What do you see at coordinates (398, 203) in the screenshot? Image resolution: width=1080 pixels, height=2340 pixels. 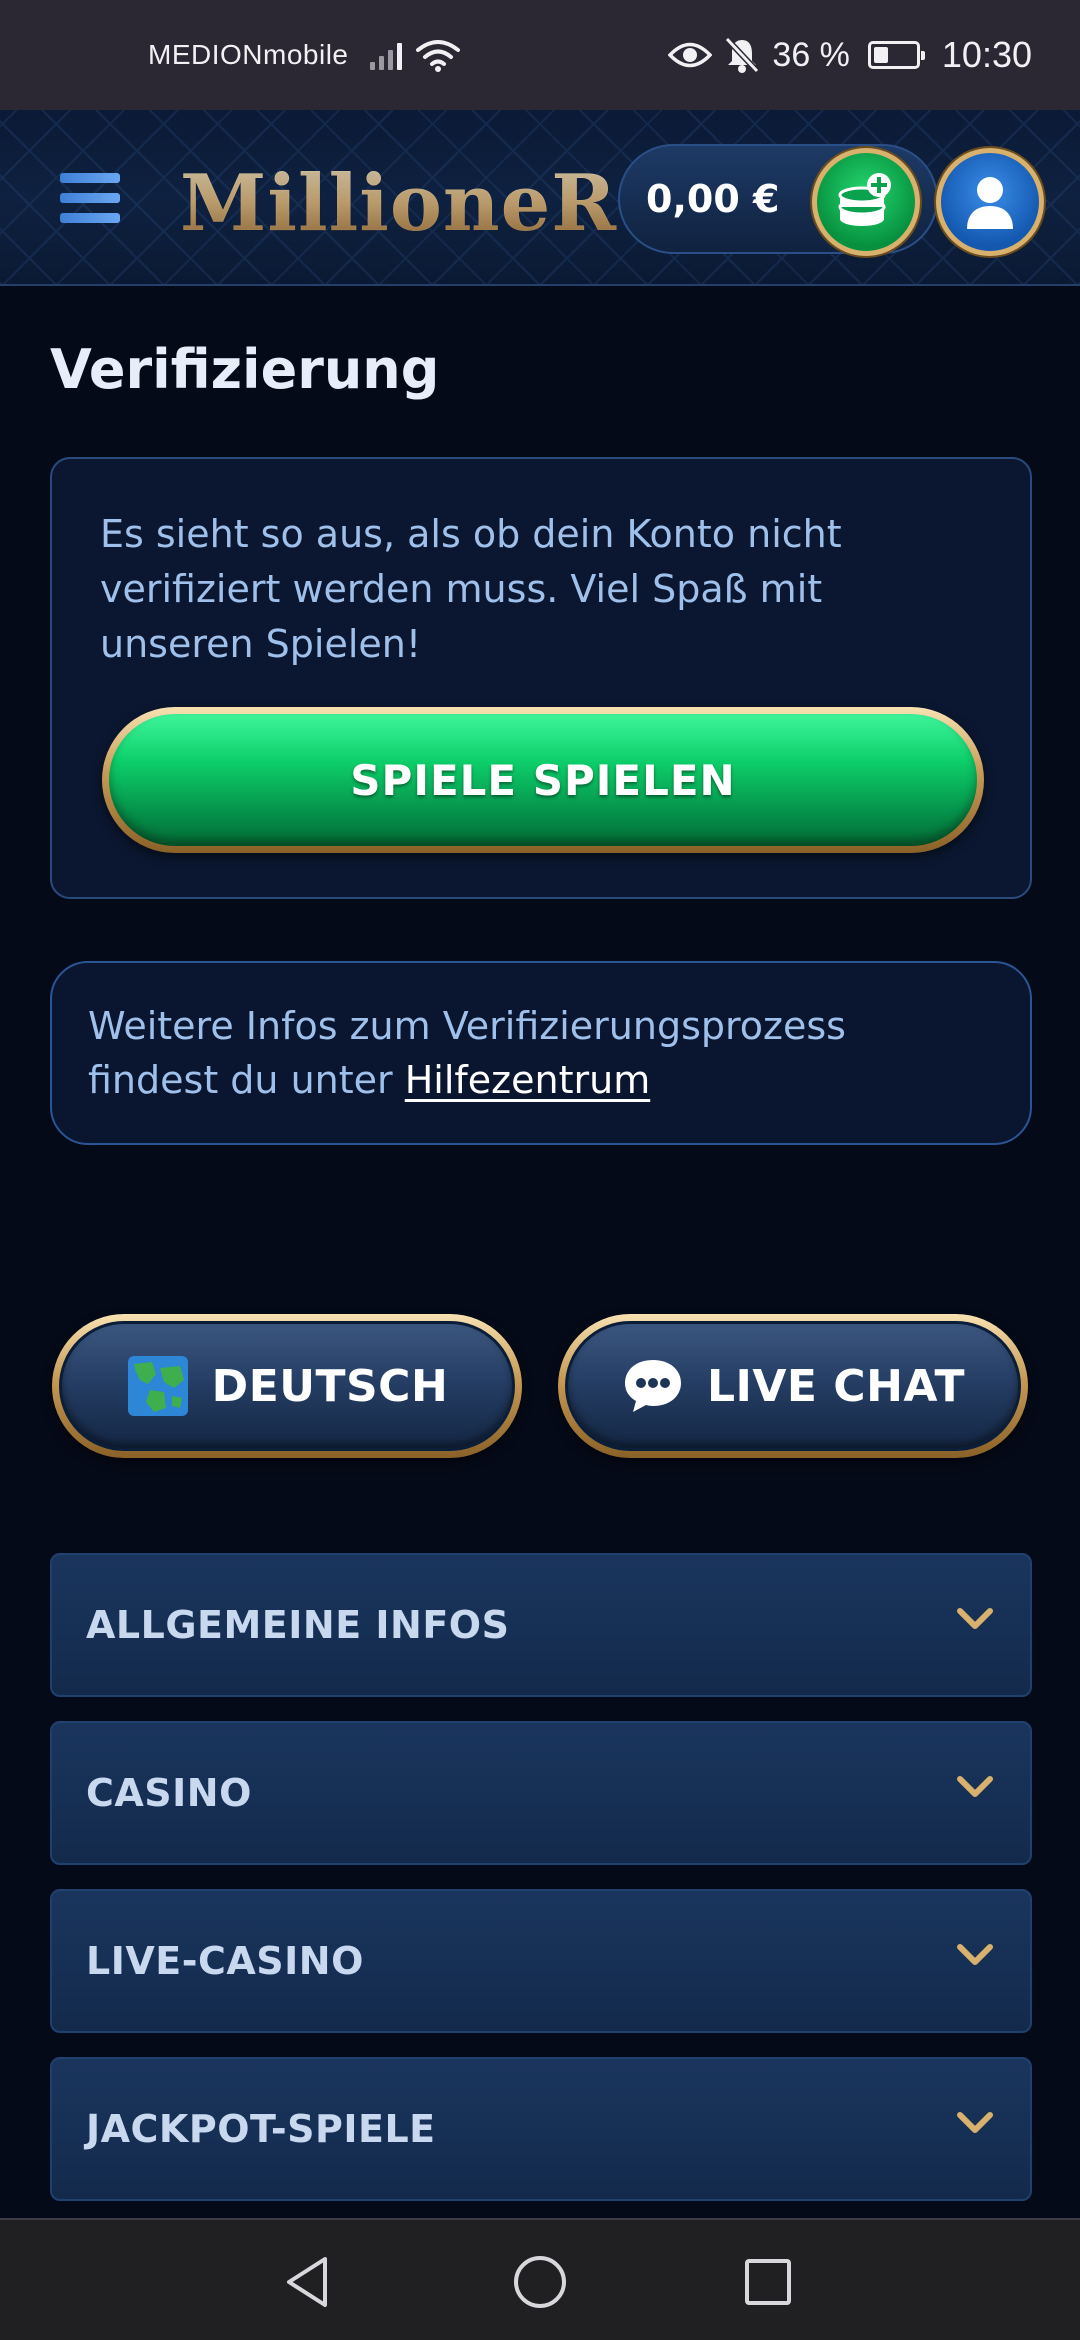 I see `logo: MillioneR` at bounding box center [398, 203].